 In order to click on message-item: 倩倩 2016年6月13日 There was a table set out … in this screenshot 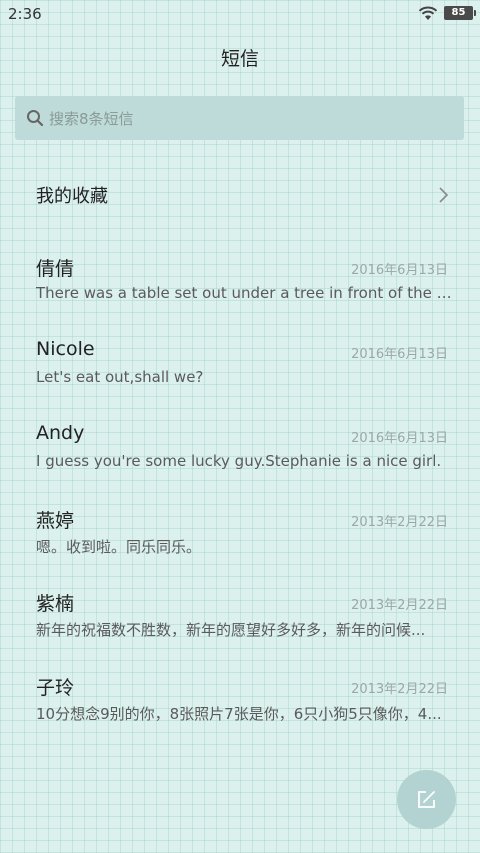, I will do `click(240, 289)`.